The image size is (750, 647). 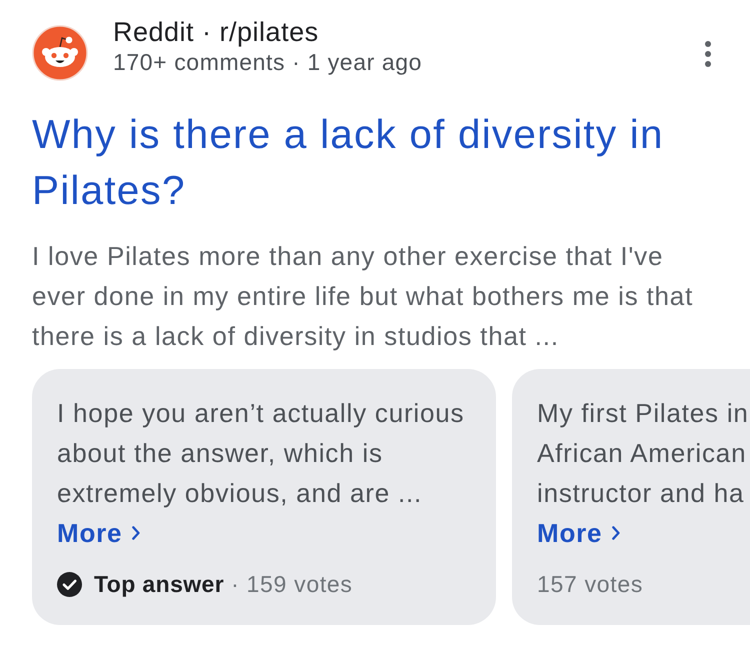 What do you see at coordinates (643, 453) in the screenshot?
I see `answer-text: My first Pilates in African American instructor and ha` at bounding box center [643, 453].